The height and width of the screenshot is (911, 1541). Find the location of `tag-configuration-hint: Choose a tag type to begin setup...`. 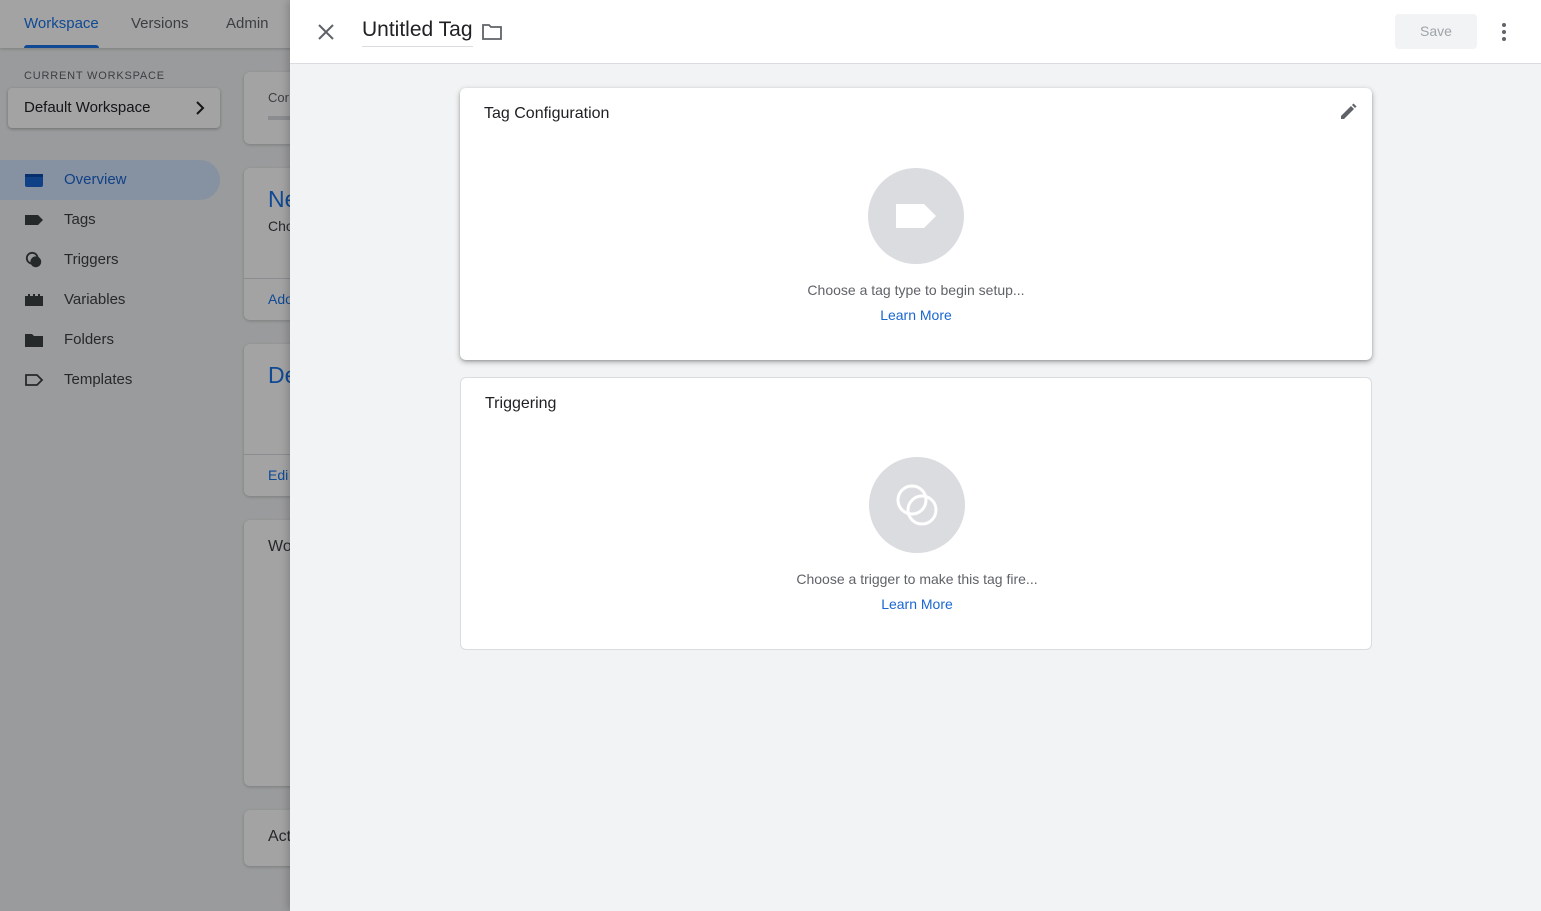

tag-configuration-hint: Choose a tag type to begin setup... is located at coordinates (916, 290).